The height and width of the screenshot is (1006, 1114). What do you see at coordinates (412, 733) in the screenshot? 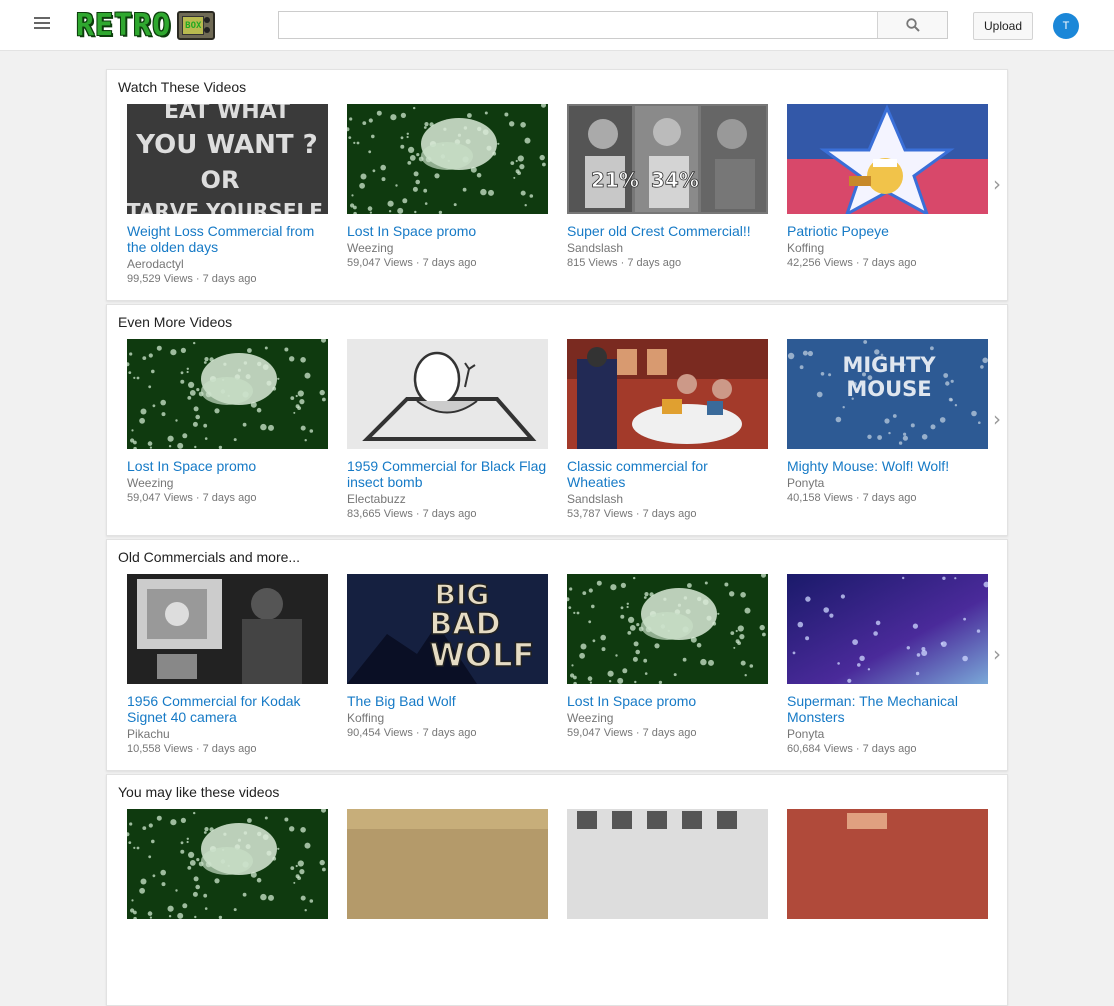
I see `video-meta: 90,454 Views · 7 days ago` at bounding box center [412, 733].